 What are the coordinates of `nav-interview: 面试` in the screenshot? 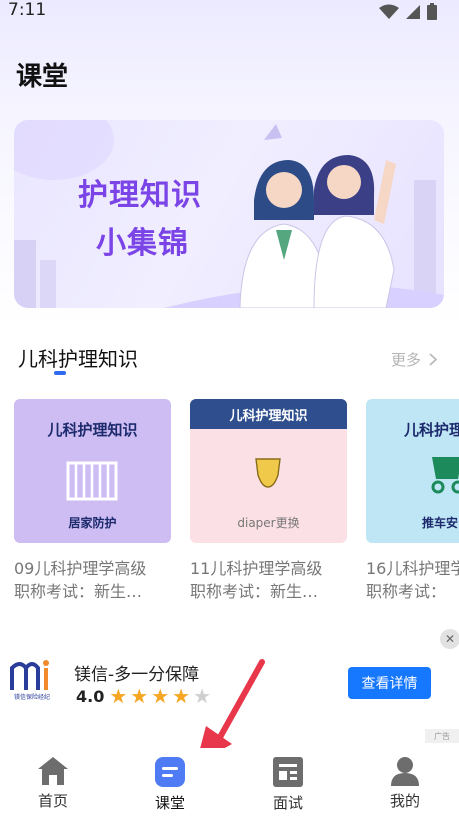 It's located at (288, 784).